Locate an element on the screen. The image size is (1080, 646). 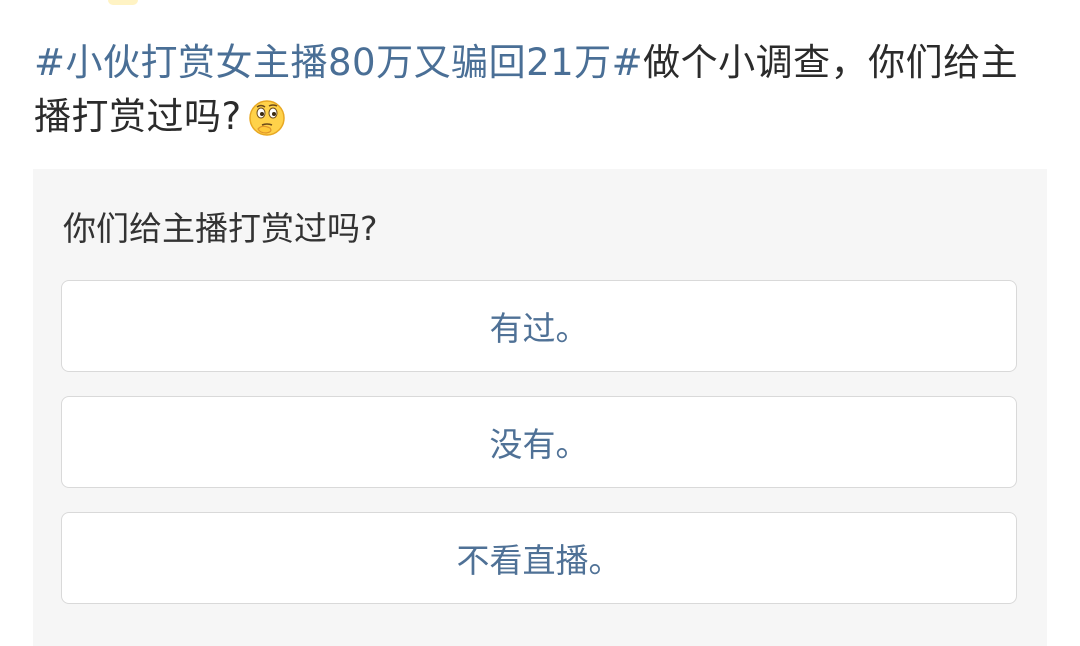
topic-link: #小伙打赏女主播80万又骗回21万# is located at coordinates (338, 62).